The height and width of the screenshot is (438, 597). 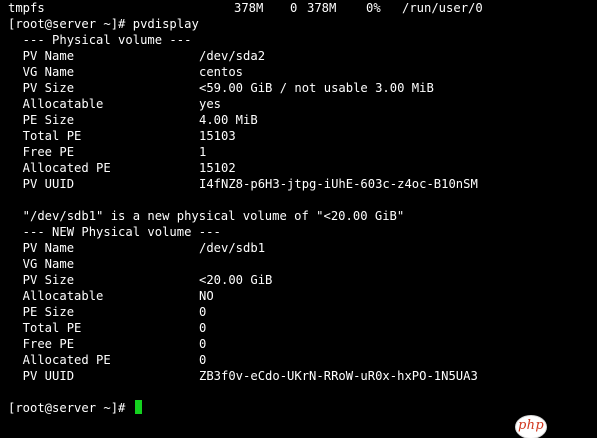 I want to click on pv-field-row: PV Size <59.00 GiB / not usable 3.00 MiB, so click(x=302, y=88).